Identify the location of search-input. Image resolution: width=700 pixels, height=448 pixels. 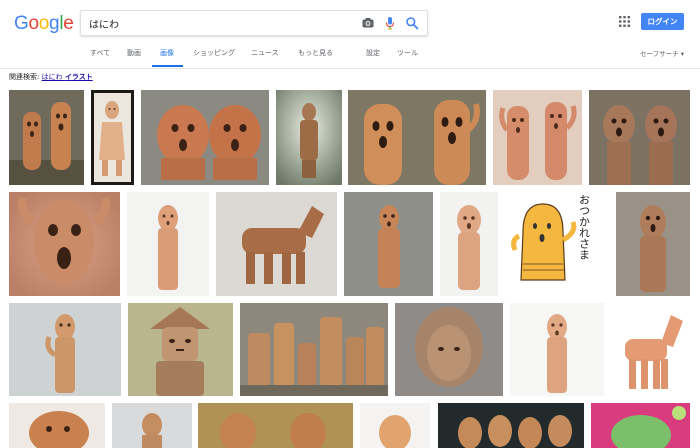
(219, 23).